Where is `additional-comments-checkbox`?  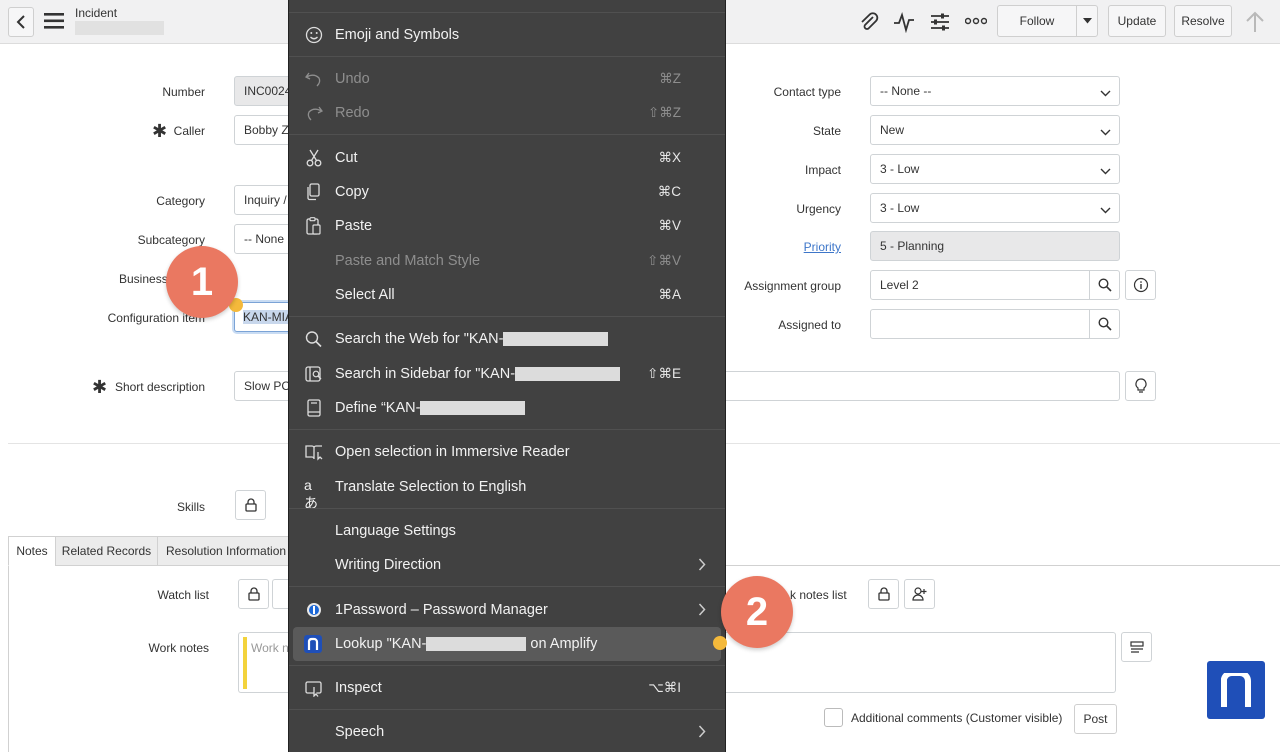
additional-comments-checkbox is located at coordinates (833, 717).